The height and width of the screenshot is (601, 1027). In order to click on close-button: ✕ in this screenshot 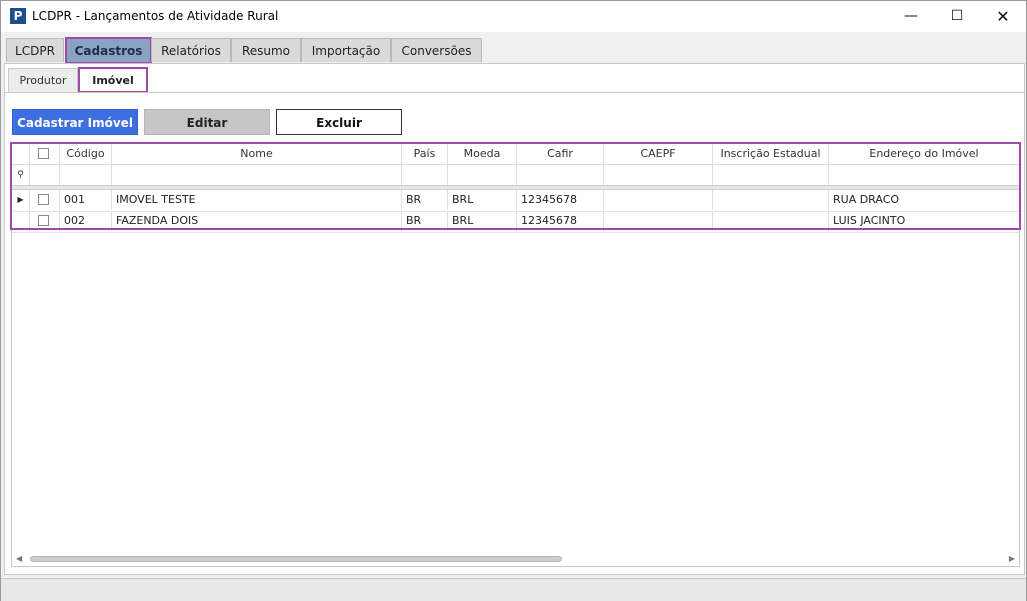, I will do `click(1003, 16)`.